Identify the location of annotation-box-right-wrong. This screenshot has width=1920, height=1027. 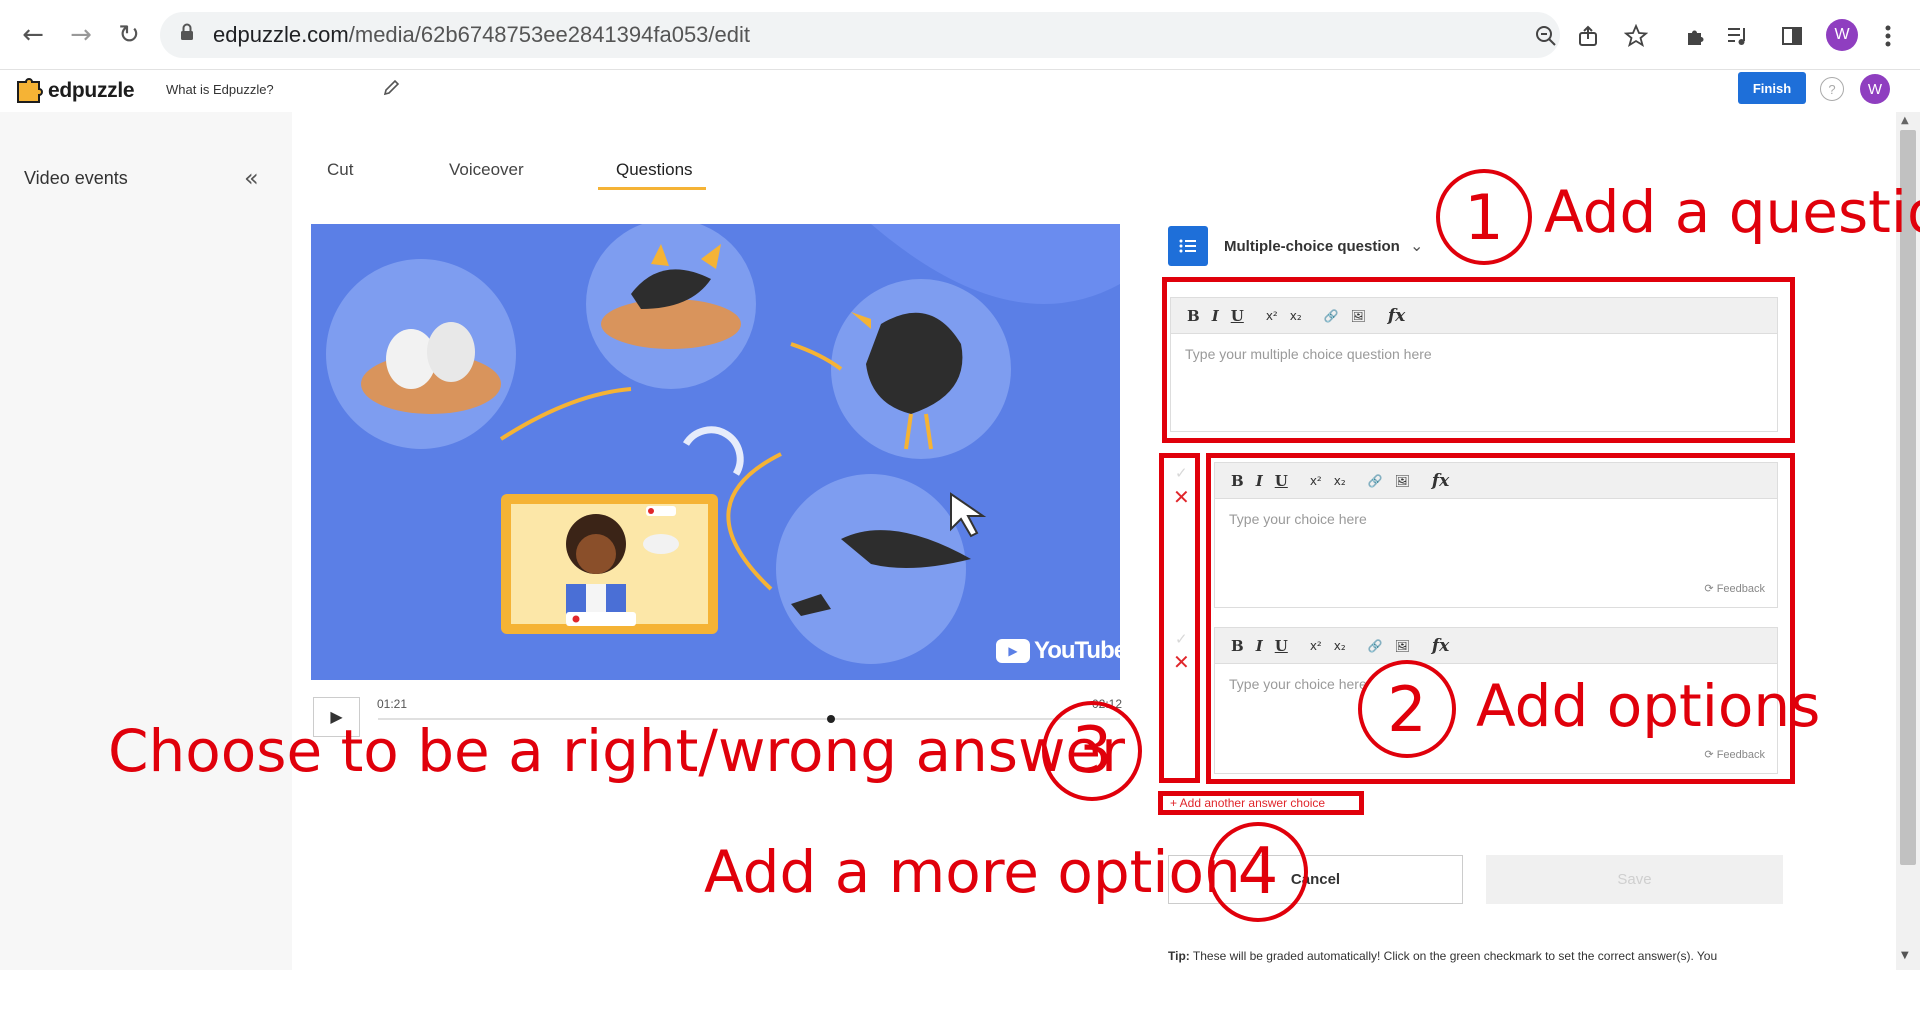
(1179, 618).